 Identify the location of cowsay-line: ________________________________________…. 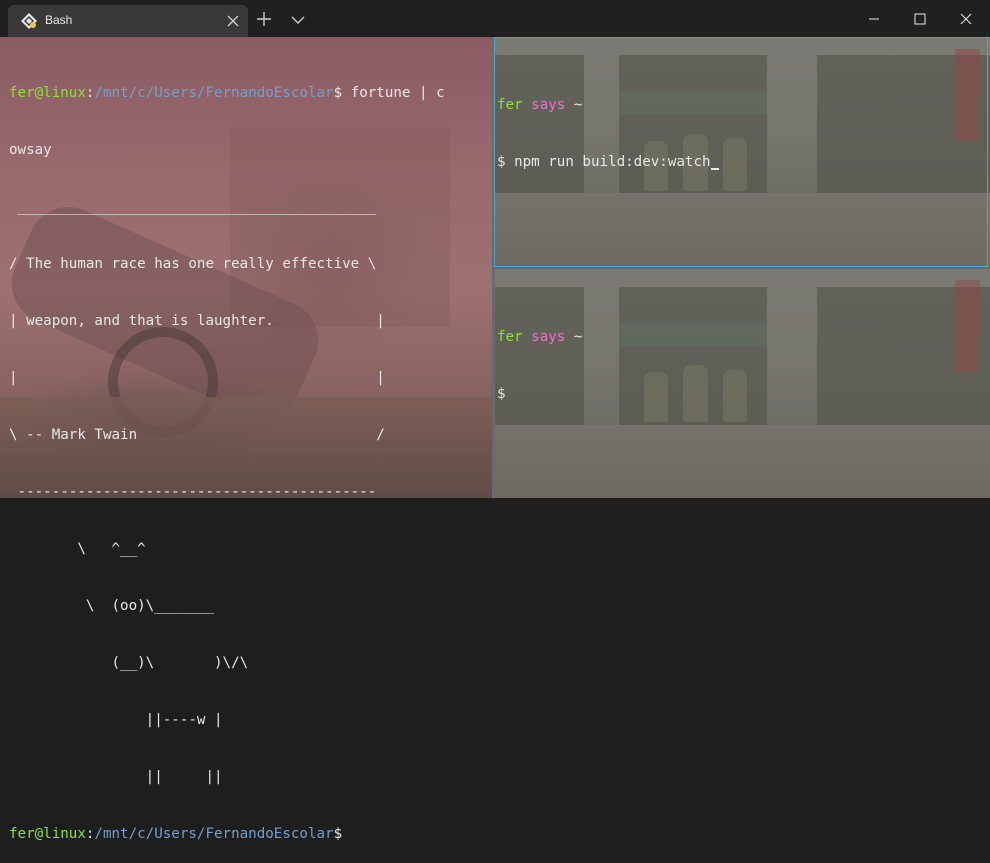
(193, 207).